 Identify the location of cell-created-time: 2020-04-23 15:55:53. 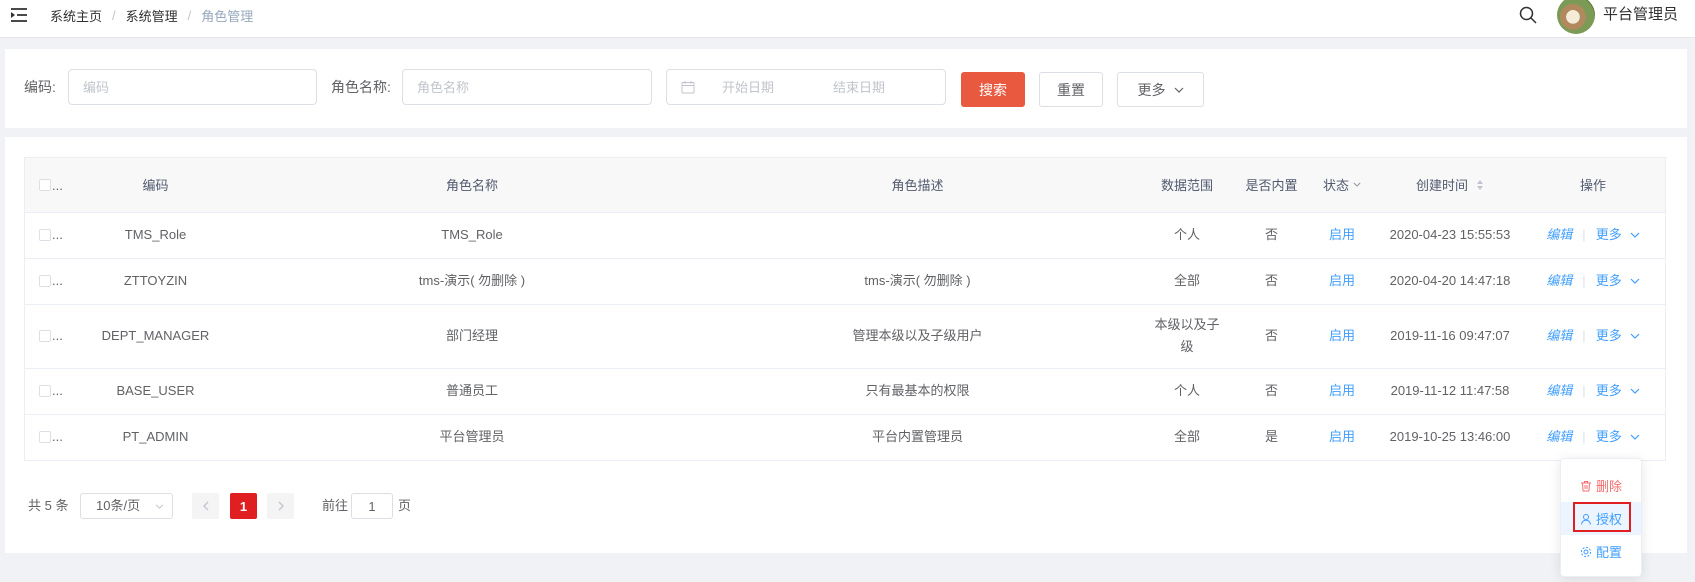
(1450, 235).